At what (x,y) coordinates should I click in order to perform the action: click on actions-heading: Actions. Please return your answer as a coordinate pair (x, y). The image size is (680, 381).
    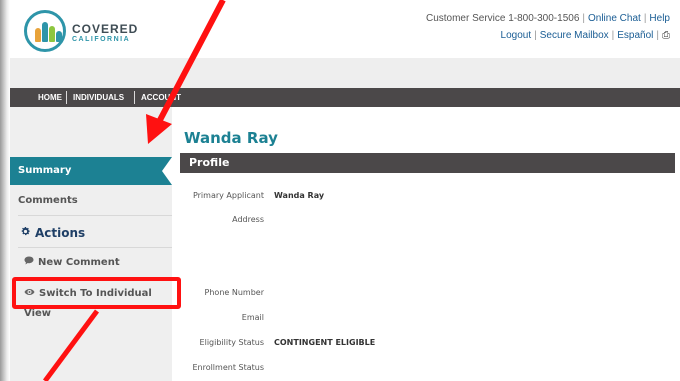
    Looking at the image, I should click on (91, 233).